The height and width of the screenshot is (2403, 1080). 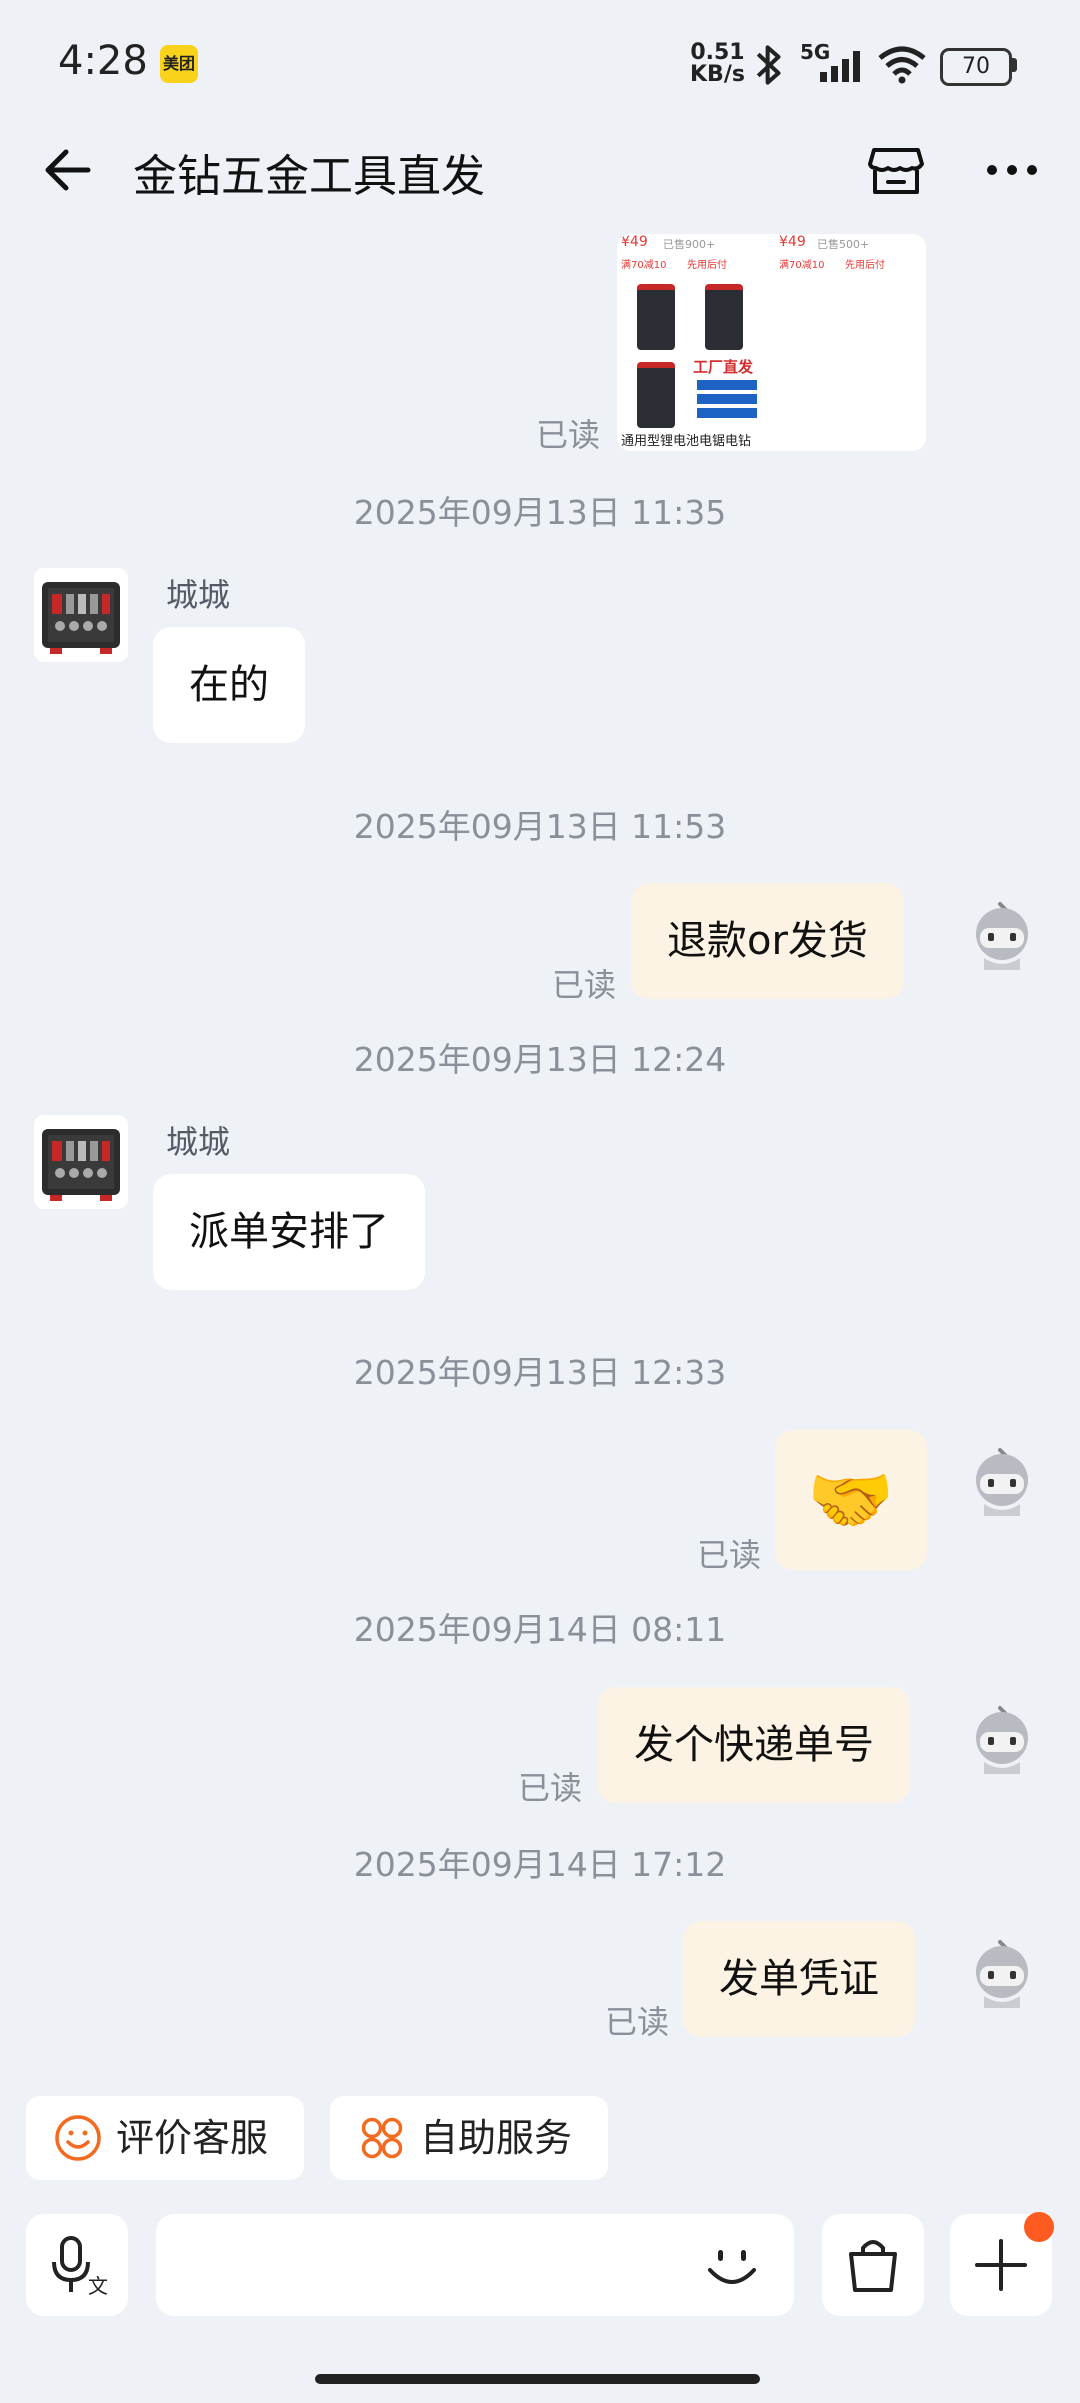 I want to click on outgoing-message-bubble: 发个快递单号, so click(x=754, y=1745).